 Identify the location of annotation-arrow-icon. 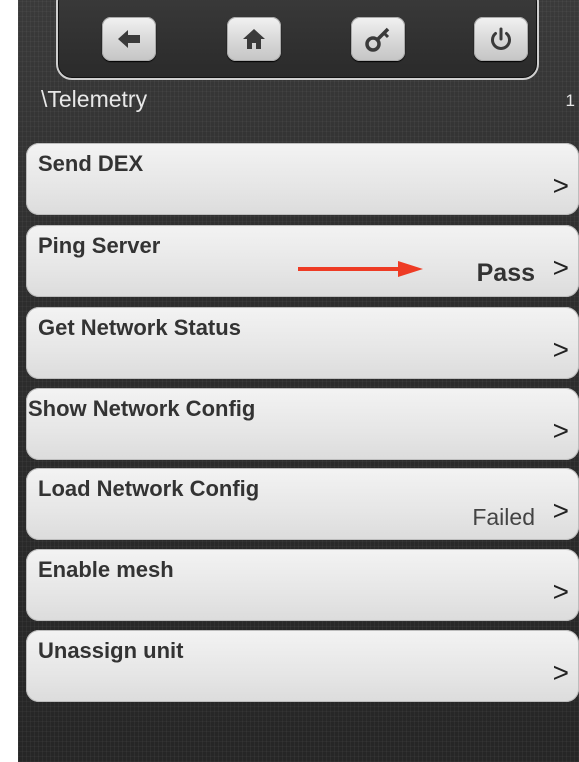
(360, 269).